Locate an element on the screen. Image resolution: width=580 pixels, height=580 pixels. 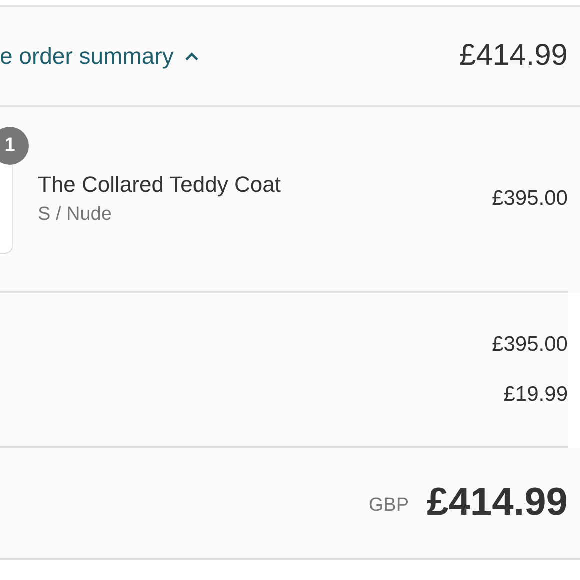
cost-value: £19.99 is located at coordinates (536, 395).